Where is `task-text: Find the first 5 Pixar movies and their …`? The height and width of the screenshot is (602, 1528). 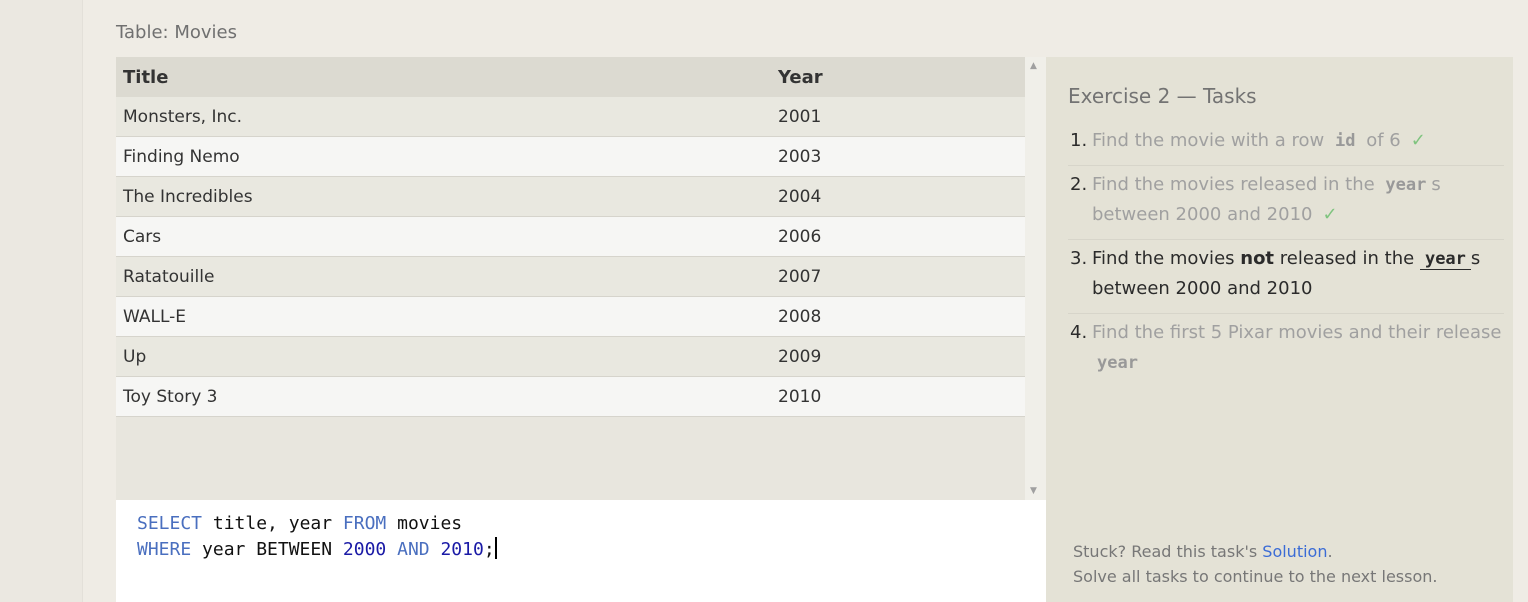 task-text: Find the first 5 Pixar movies and their … is located at coordinates (1297, 332).